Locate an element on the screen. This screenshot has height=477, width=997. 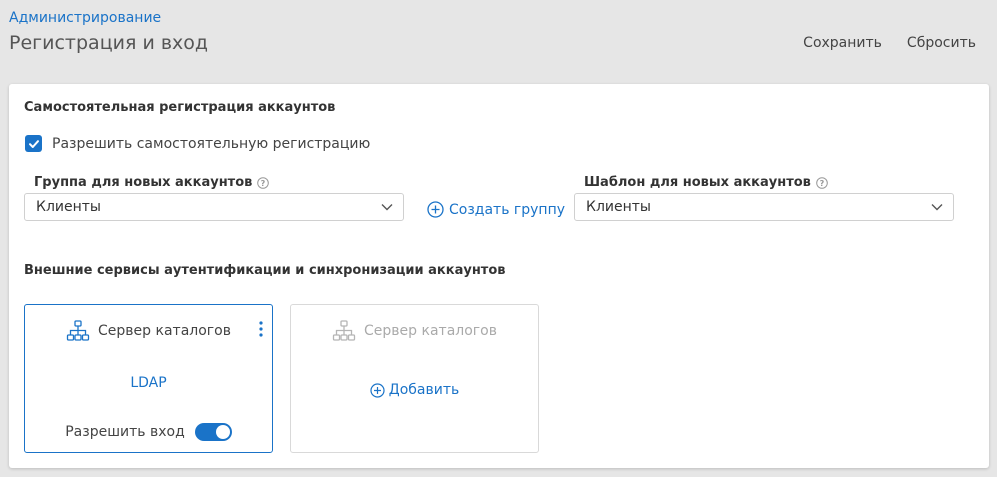
toggle-knob is located at coordinates (222, 432).